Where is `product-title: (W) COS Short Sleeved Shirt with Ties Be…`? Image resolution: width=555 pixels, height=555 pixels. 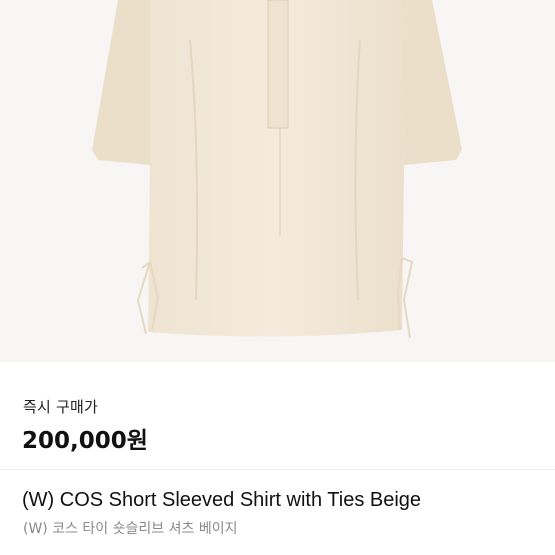
product-title: (W) COS Short Sleeved Shirt with Ties Be… is located at coordinates (222, 500).